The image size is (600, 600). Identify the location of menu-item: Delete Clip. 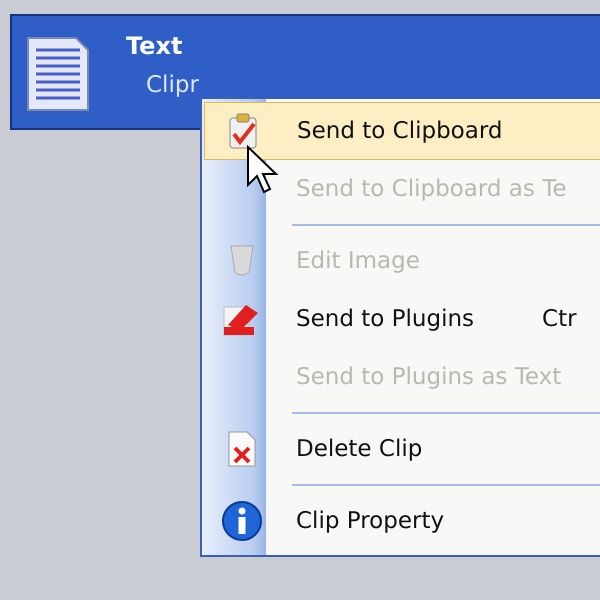
(402, 449).